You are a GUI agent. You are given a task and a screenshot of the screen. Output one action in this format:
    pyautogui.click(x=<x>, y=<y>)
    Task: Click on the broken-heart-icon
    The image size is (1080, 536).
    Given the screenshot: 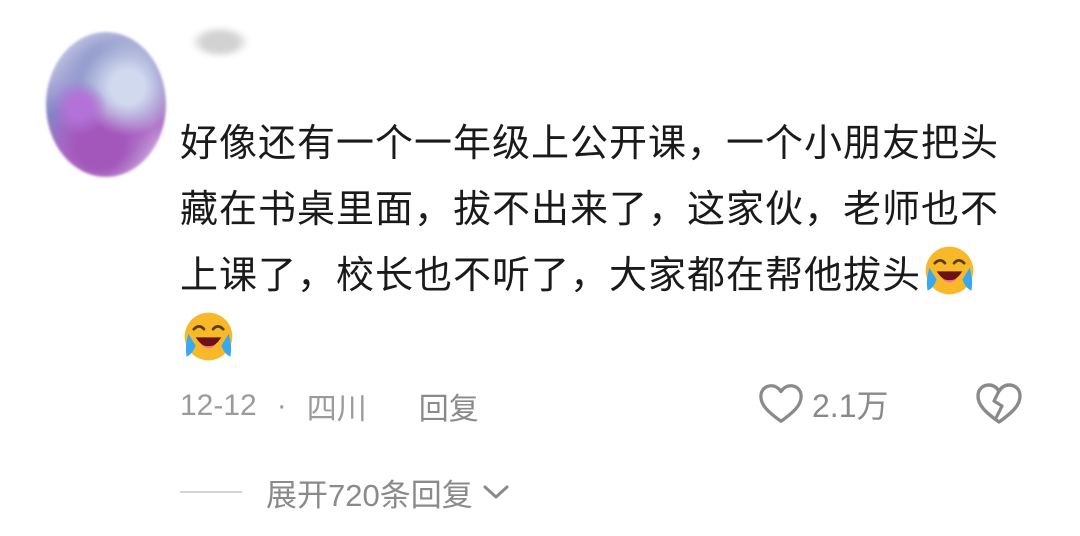 What is the action you would take?
    pyautogui.click(x=999, y=404)
    